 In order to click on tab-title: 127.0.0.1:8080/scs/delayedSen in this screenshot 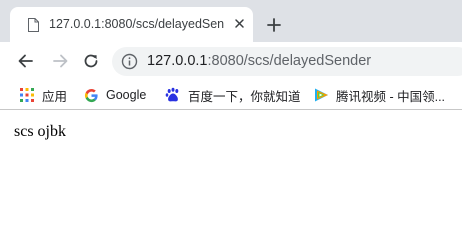, I will do `click(137, 24)`.